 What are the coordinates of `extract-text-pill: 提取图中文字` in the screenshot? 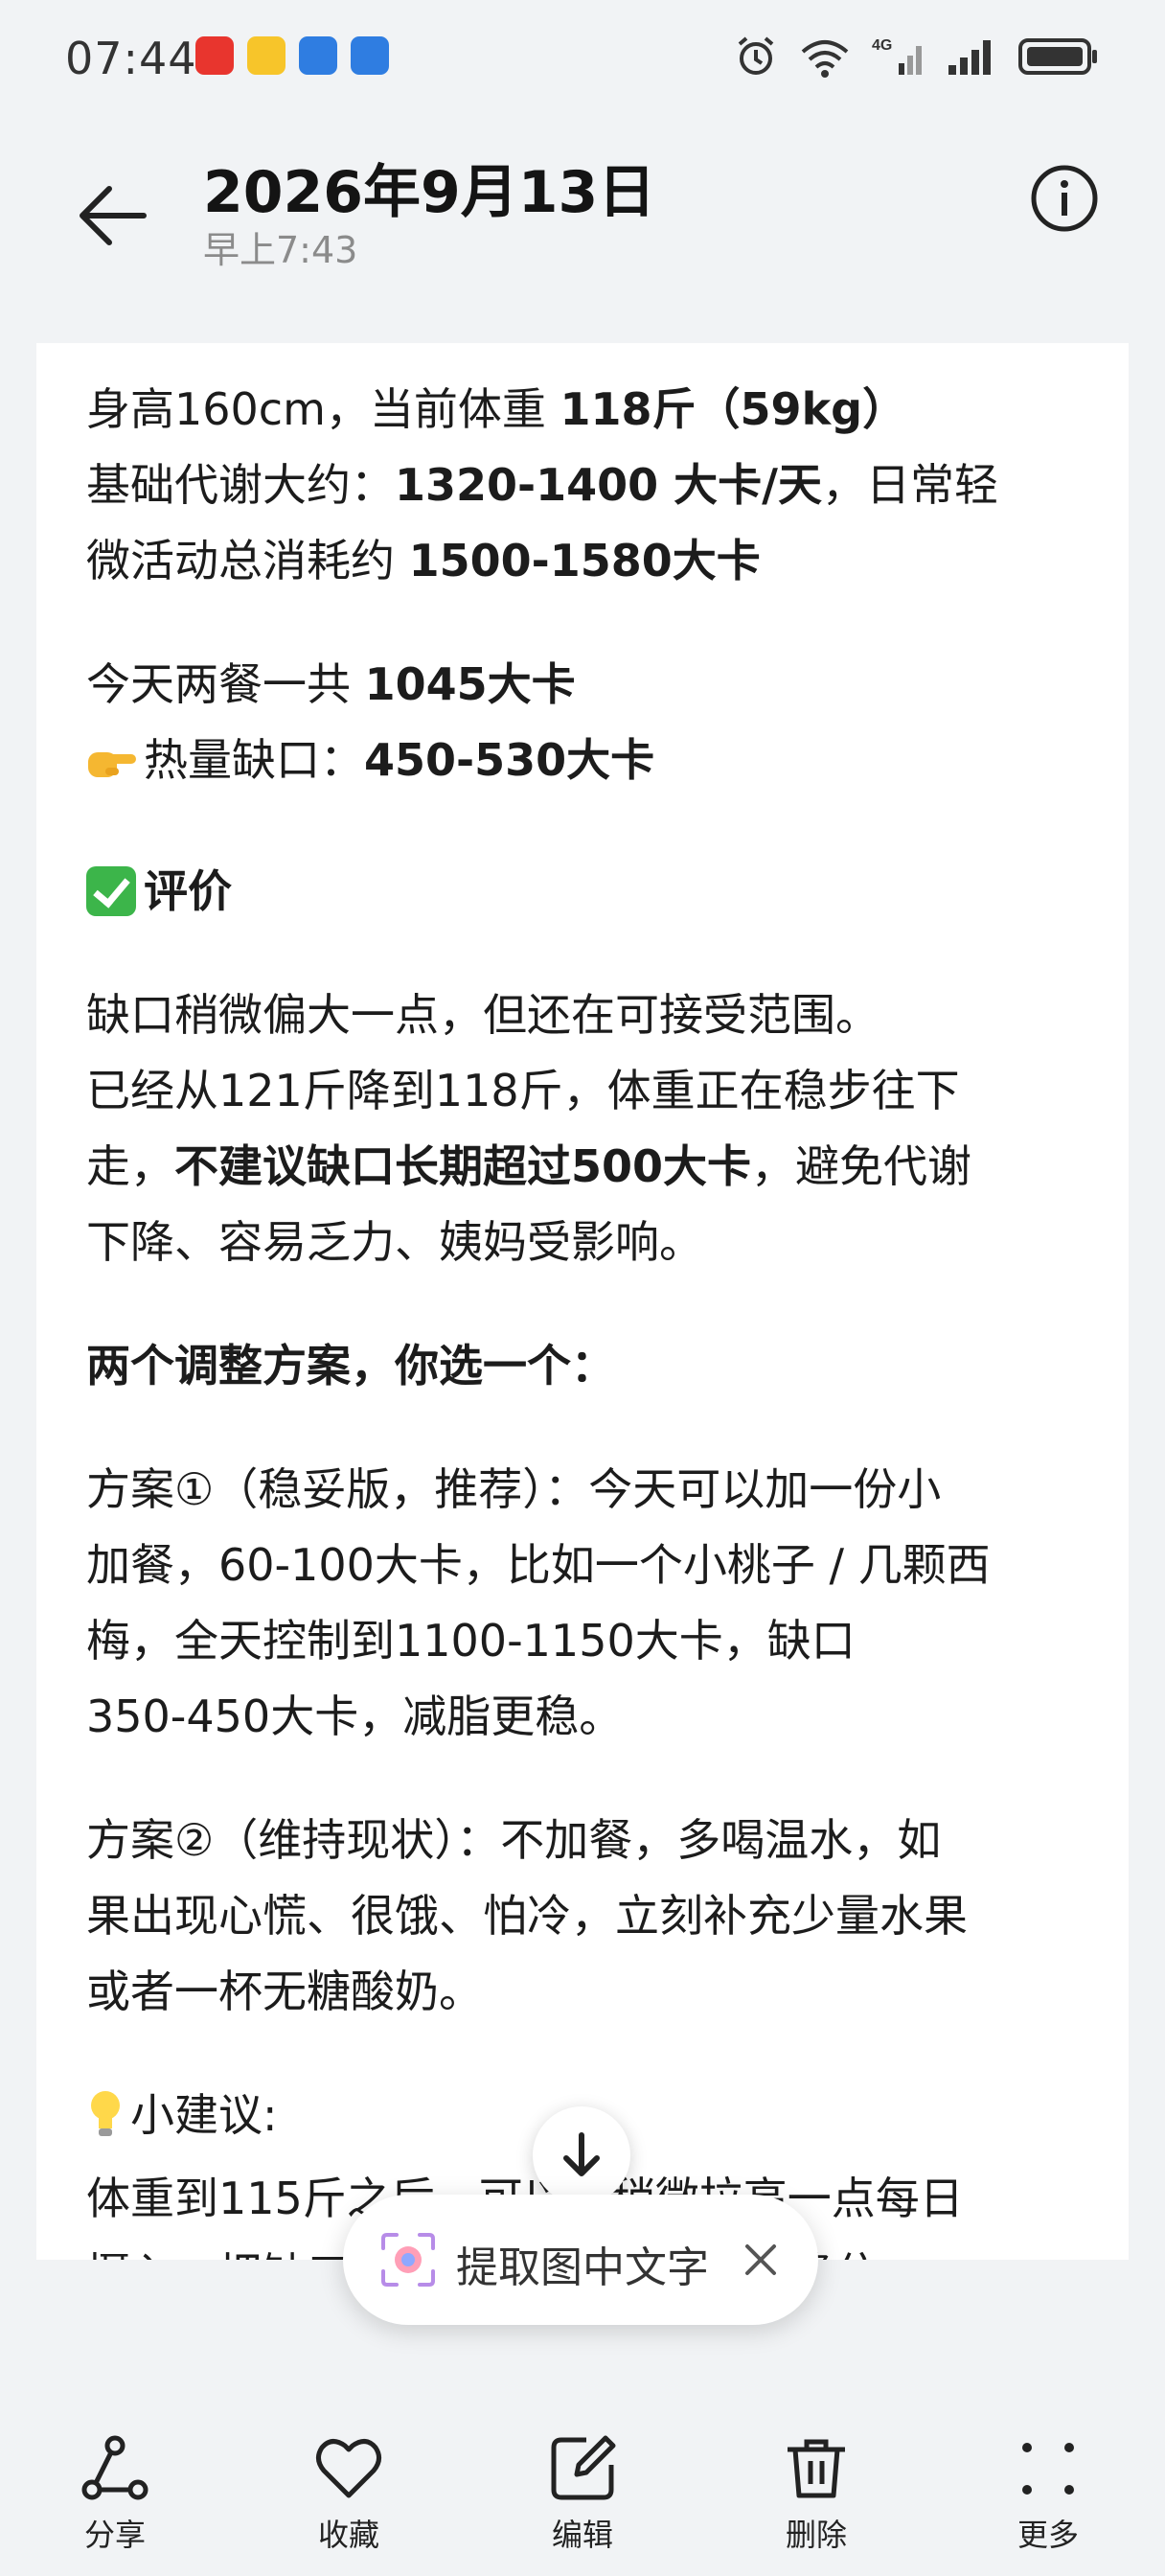 It's located at (581, 2260).